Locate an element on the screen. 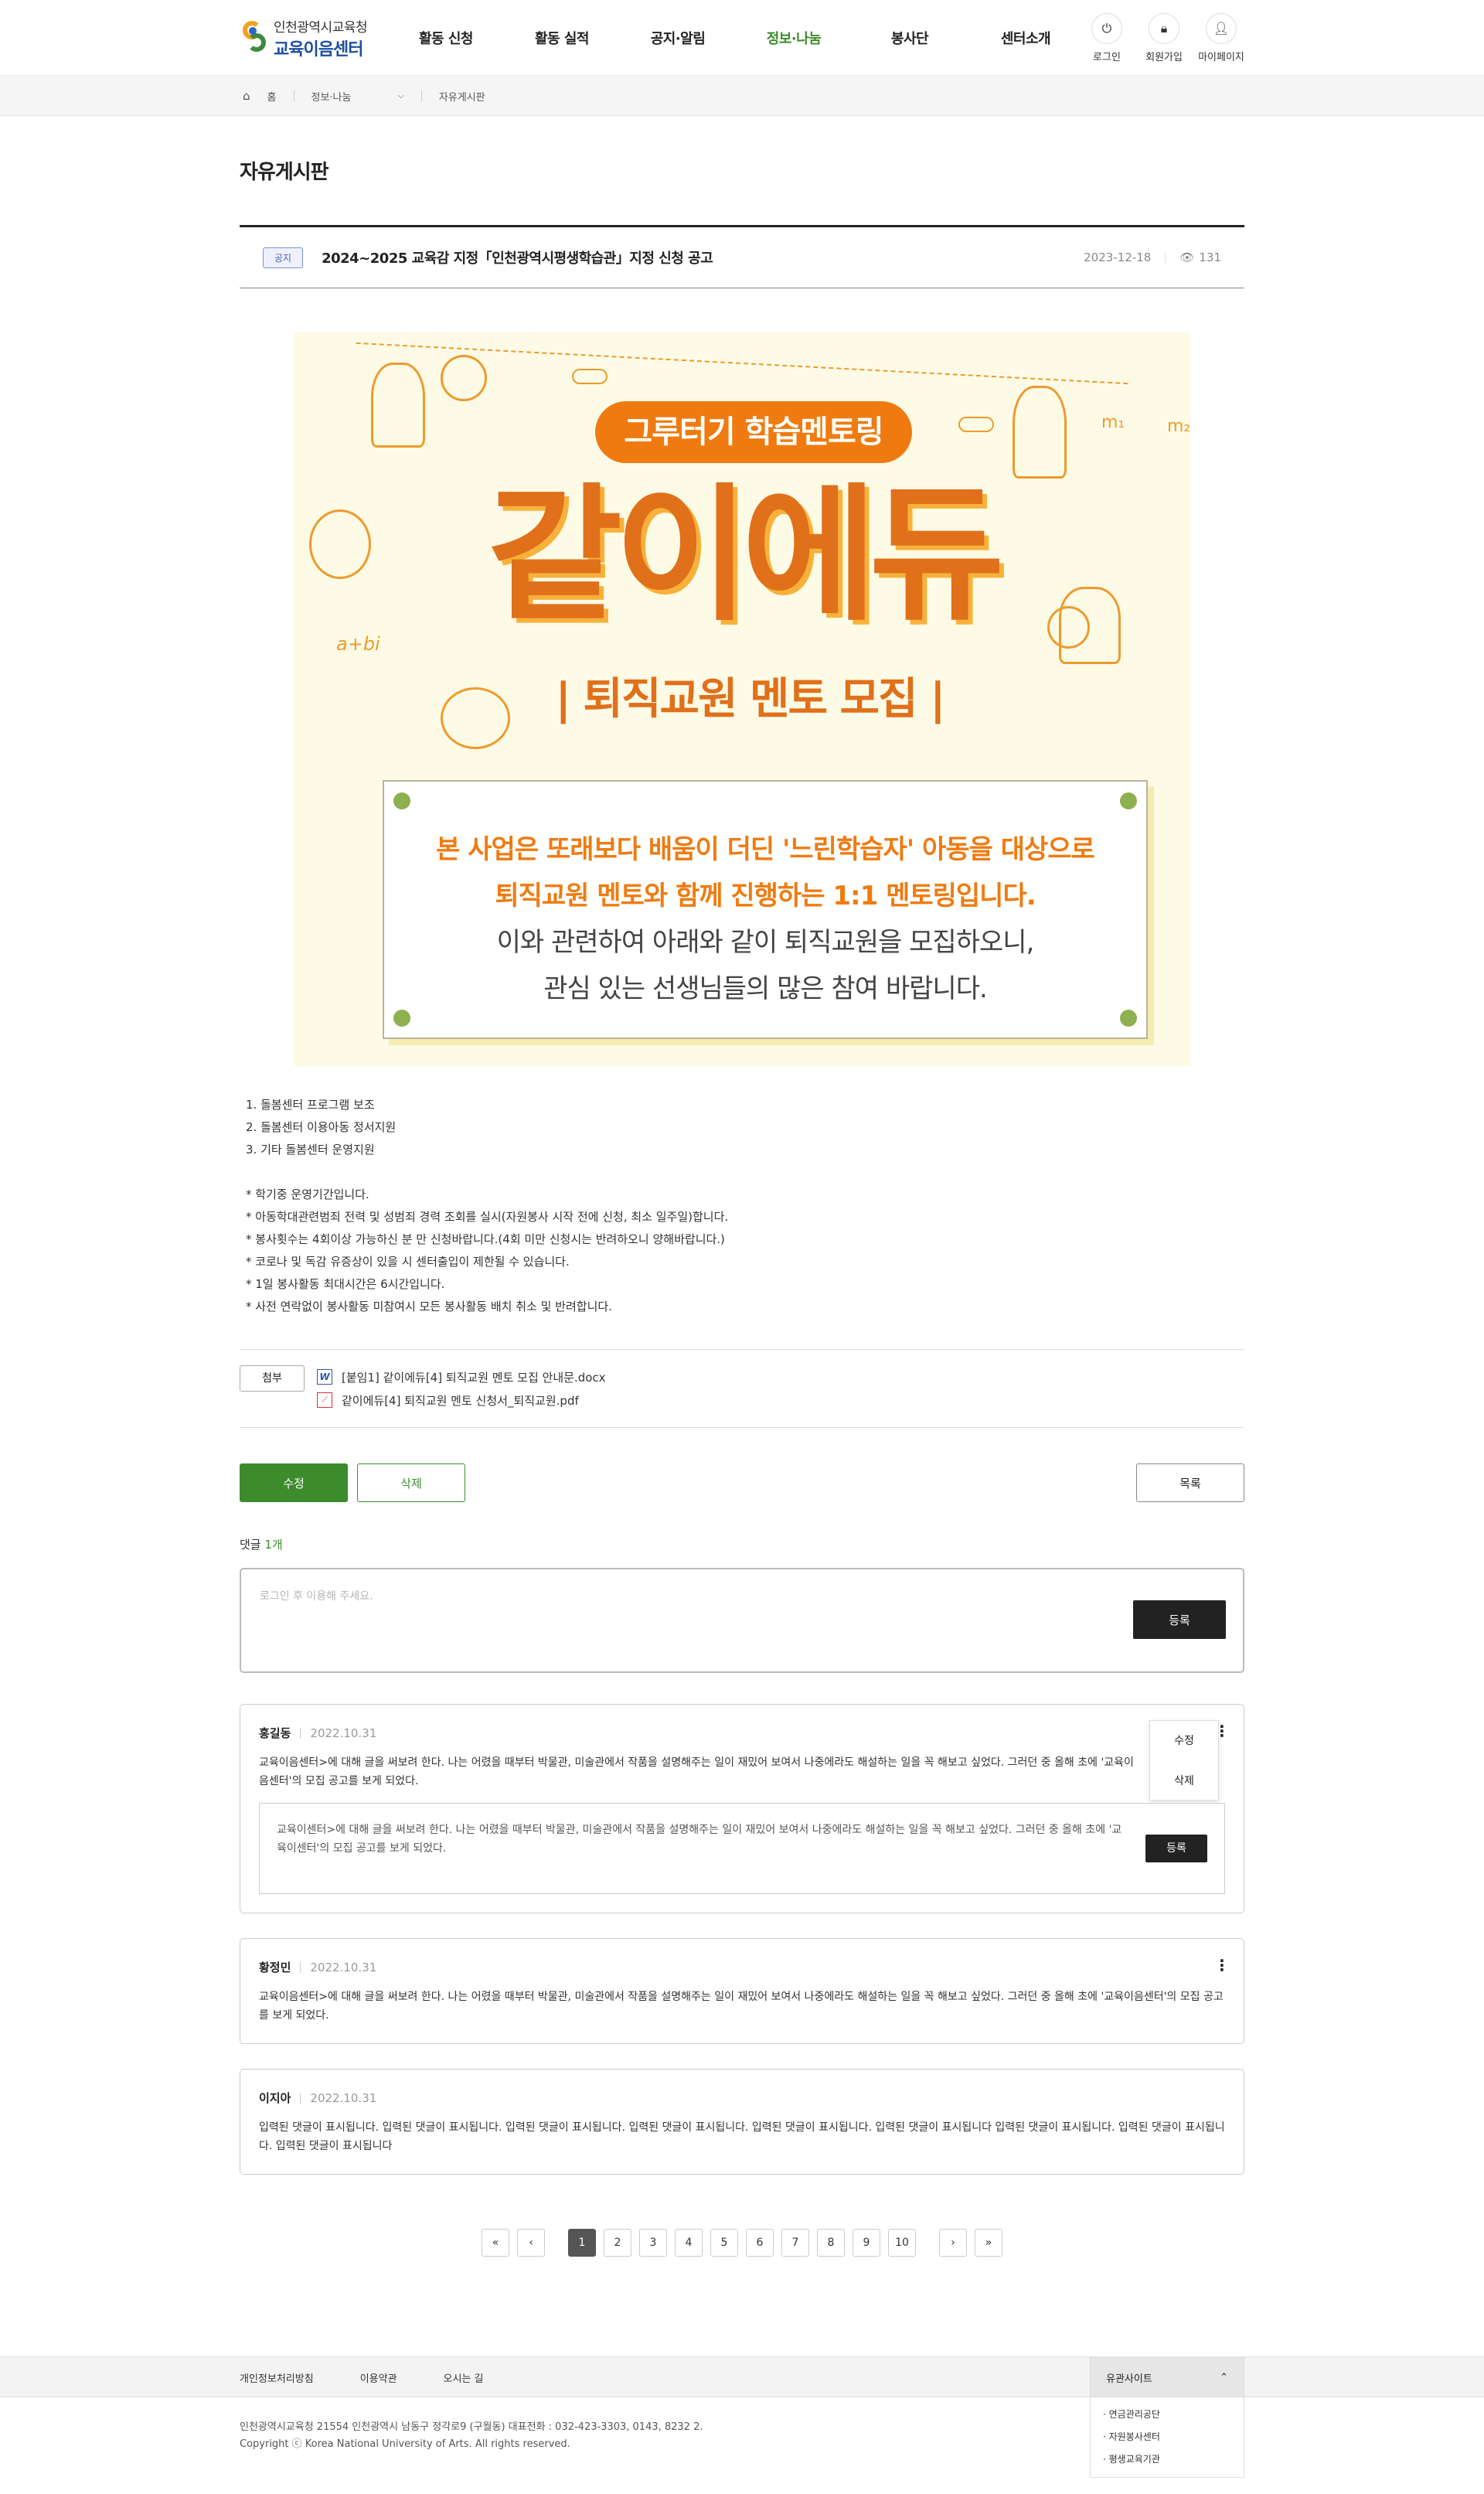 The image size is (1484, 2494). footer-privacy-link: 개인정보처리방침 is located at coordinates (277, 2378).